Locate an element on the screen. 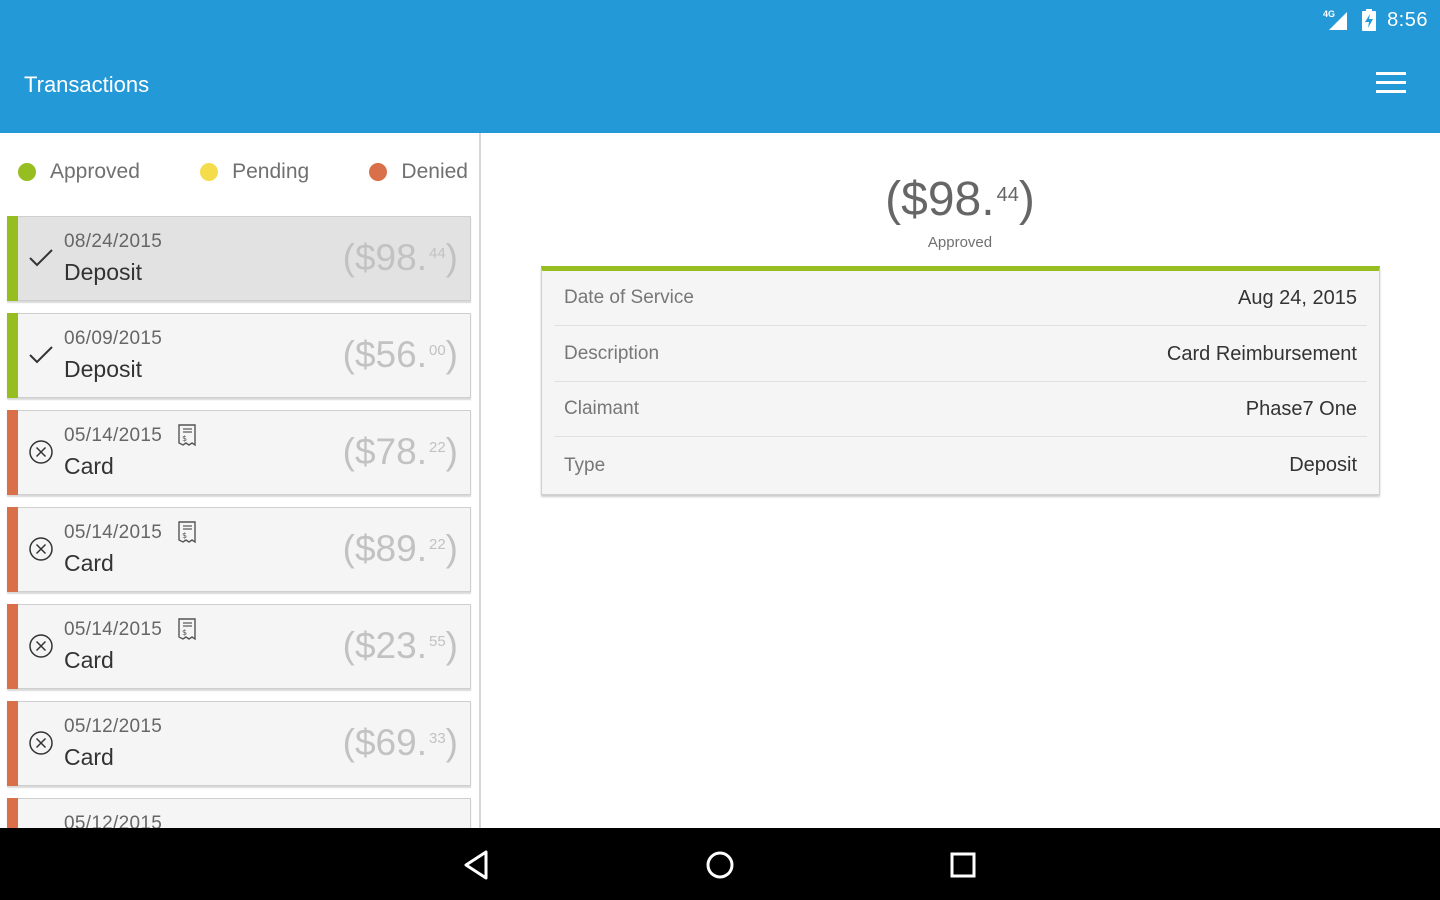 The width and height of the screenshot is (1440, 900). system-nav-bar is located at coordinates (720, 864).